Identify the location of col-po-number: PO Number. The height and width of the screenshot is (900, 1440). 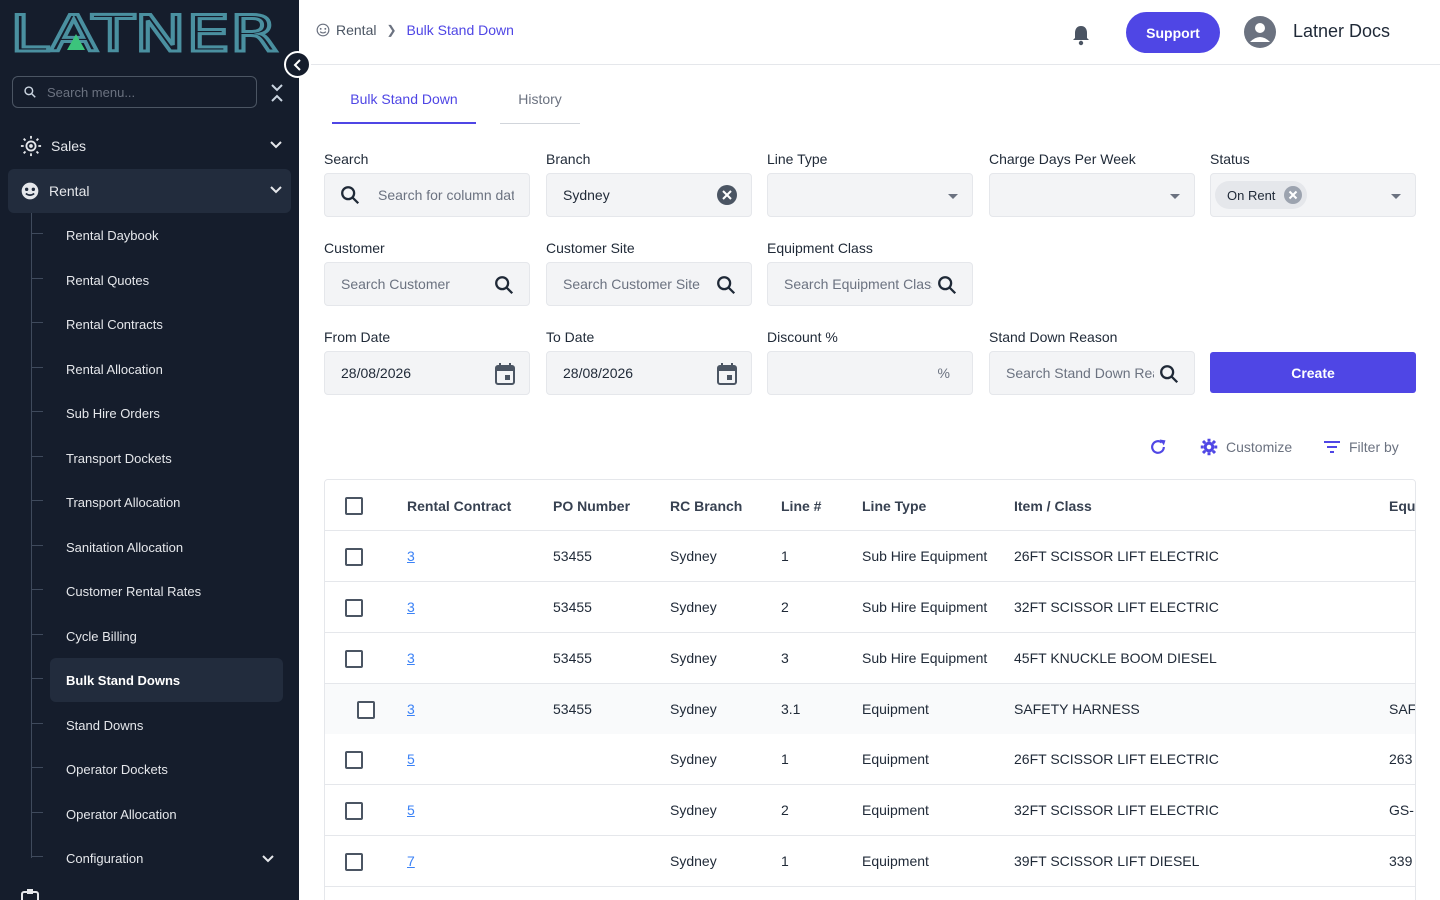
(591, 506).